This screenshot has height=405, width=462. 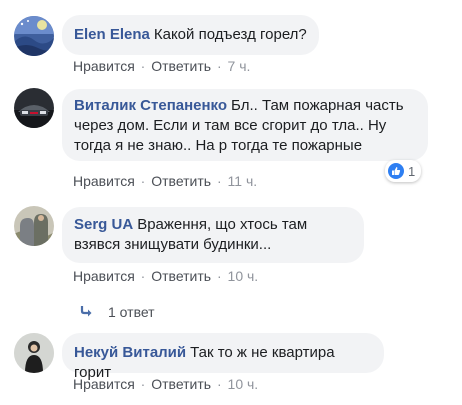 I want to click on avatar-vitalik-stepanenko, so click(x=34, y=108).